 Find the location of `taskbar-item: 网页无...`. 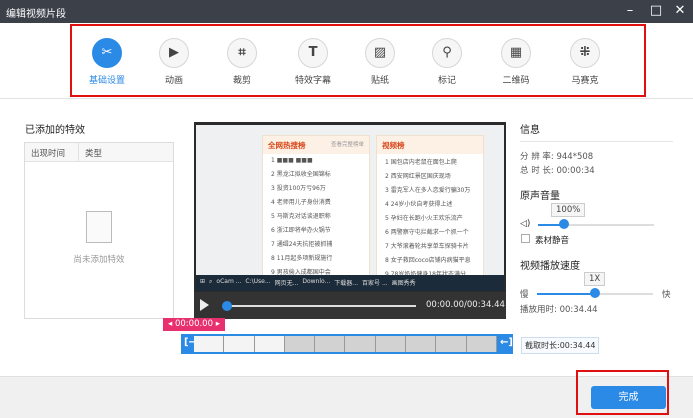

taskbar-item: 网页无... is located at coordinates (286, 283).